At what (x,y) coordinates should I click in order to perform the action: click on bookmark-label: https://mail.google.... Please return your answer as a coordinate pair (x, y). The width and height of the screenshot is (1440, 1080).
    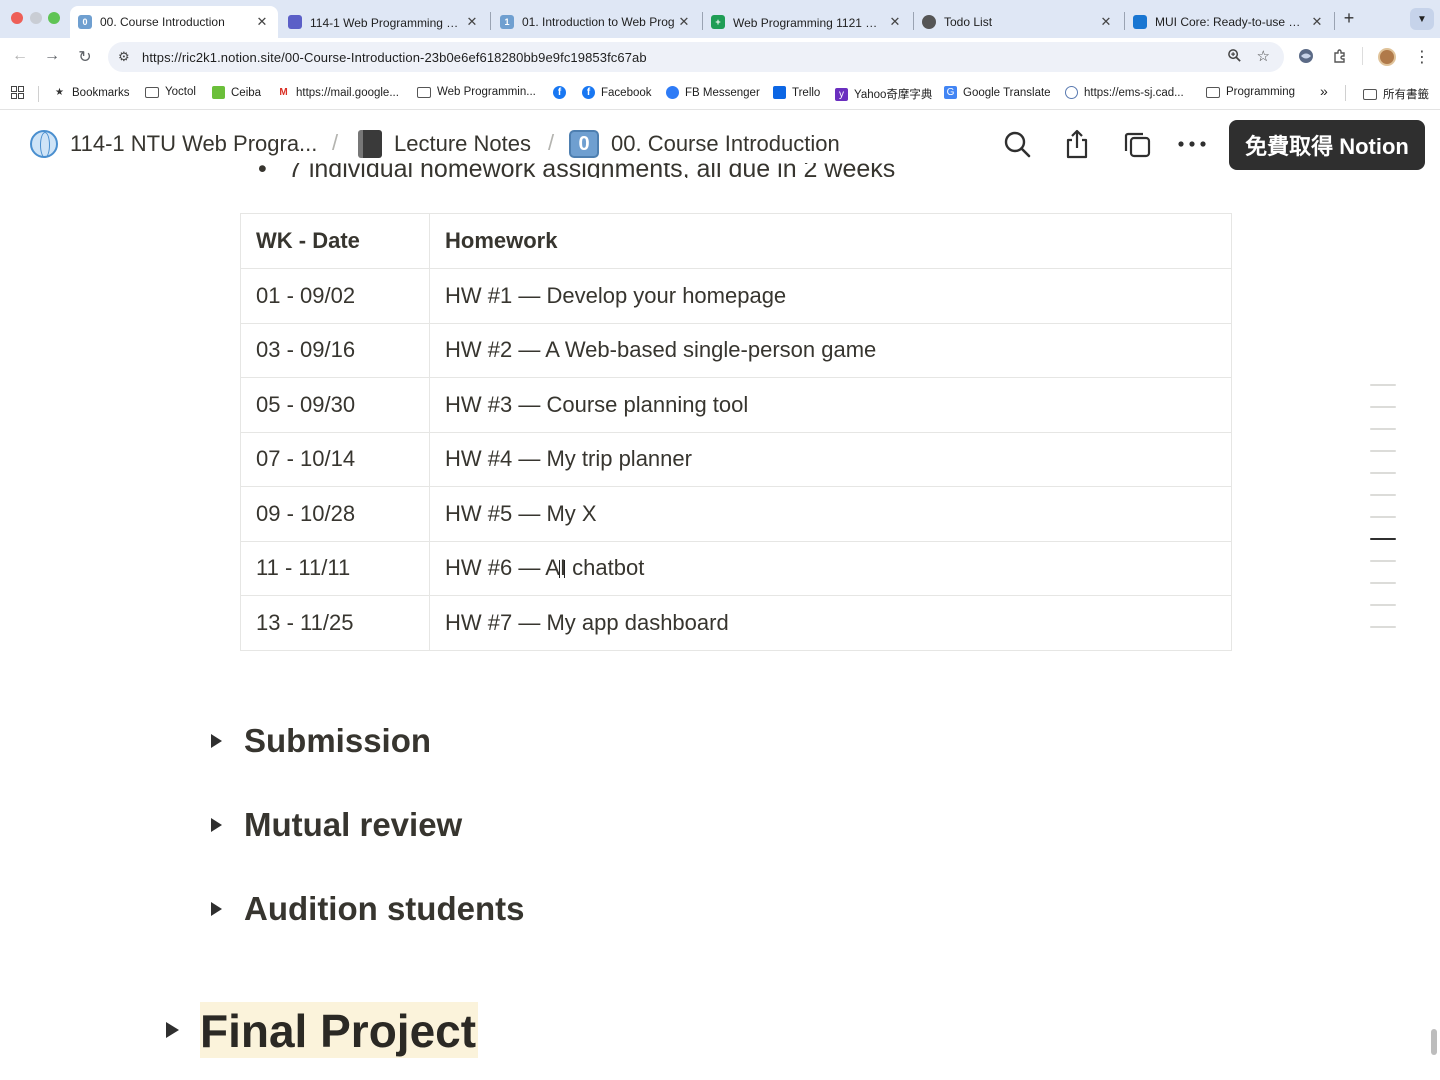
    Looking at the image, I should click on (347, 92).